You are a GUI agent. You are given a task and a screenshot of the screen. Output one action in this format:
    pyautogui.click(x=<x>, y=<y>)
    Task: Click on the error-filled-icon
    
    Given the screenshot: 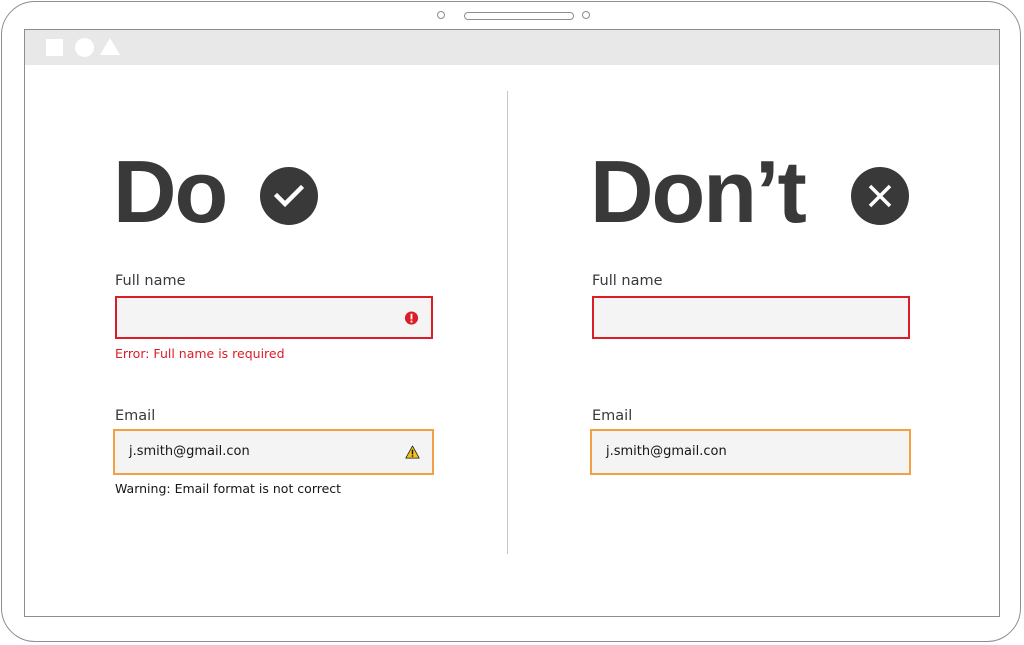 What is the action you would take?
    pyautogui.click(x=411, y=317)
    